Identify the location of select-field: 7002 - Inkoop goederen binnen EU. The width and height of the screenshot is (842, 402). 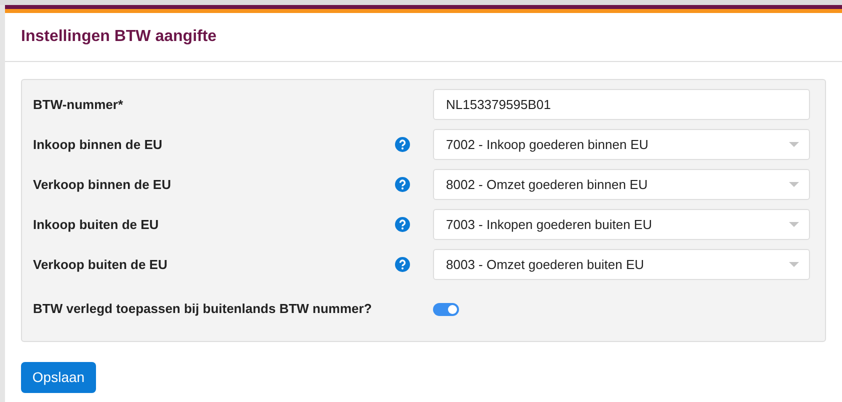
(621, 144).